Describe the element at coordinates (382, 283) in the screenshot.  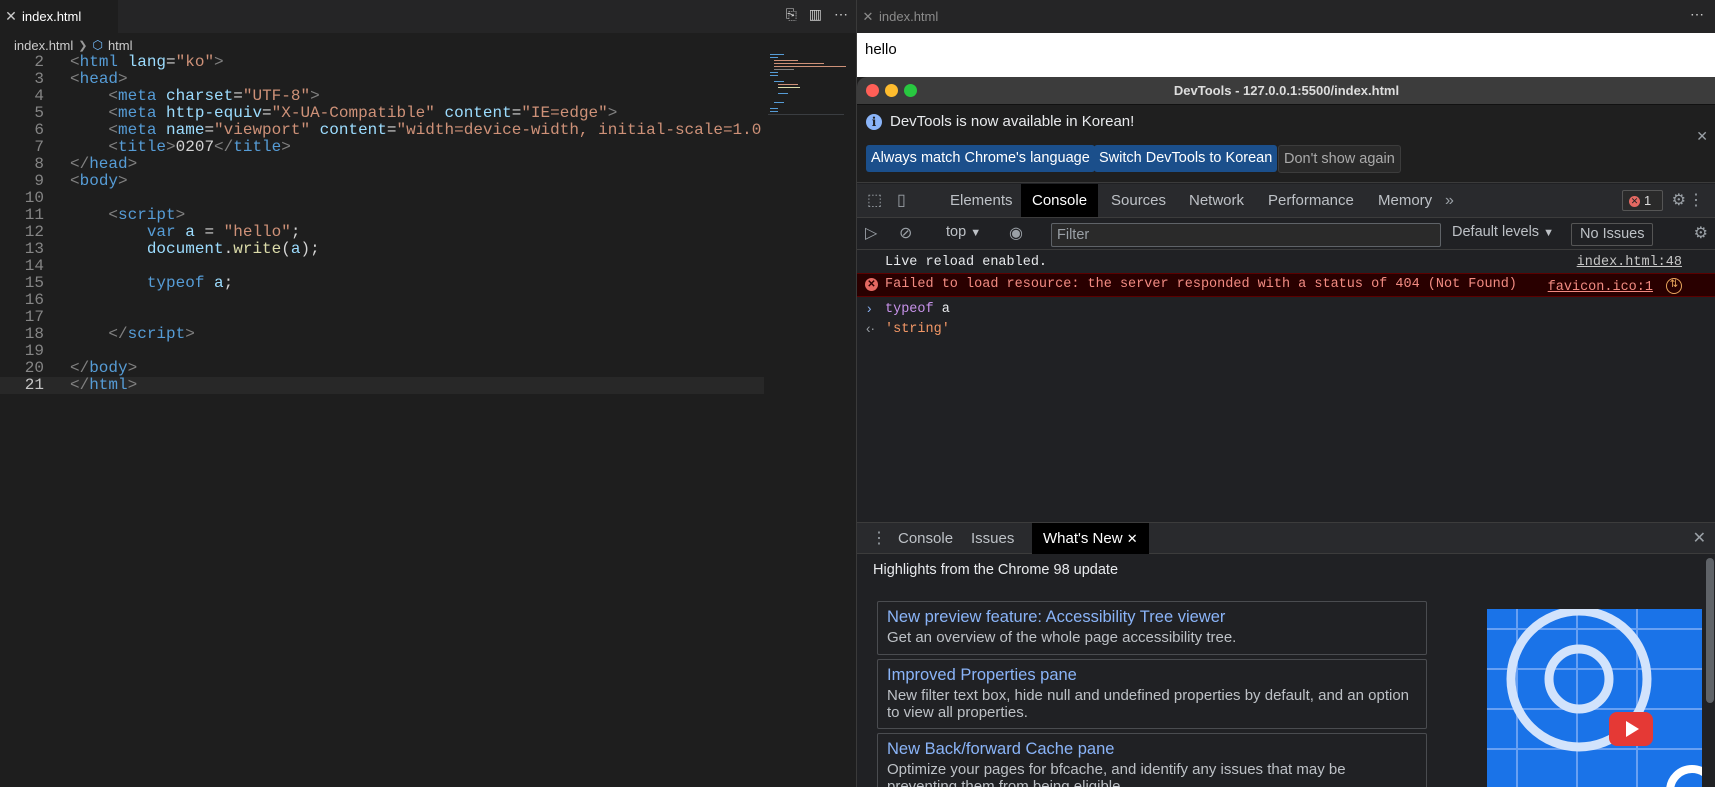
I see `code-line: 15 typeof a;` at that location.